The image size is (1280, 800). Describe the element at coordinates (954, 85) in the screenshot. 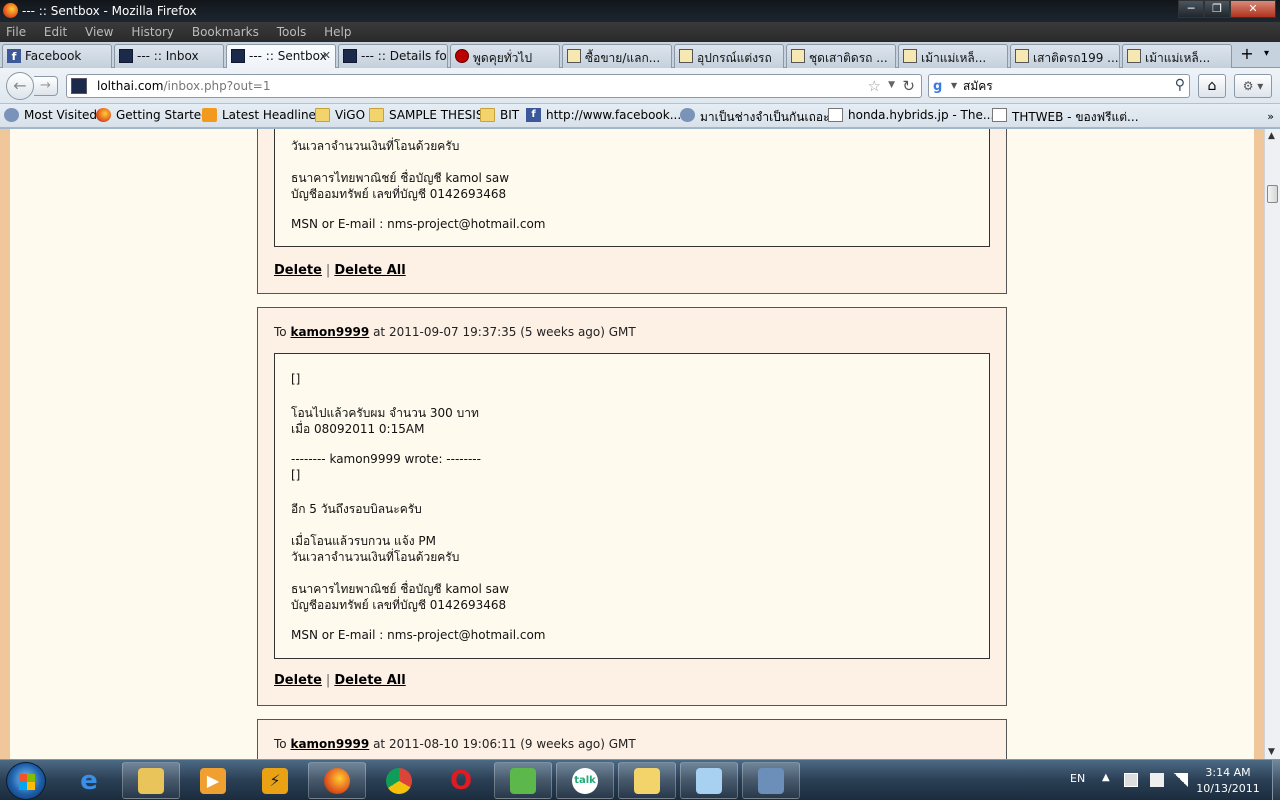

I see `search-engine-dropdown-icon: ▼` at that location.